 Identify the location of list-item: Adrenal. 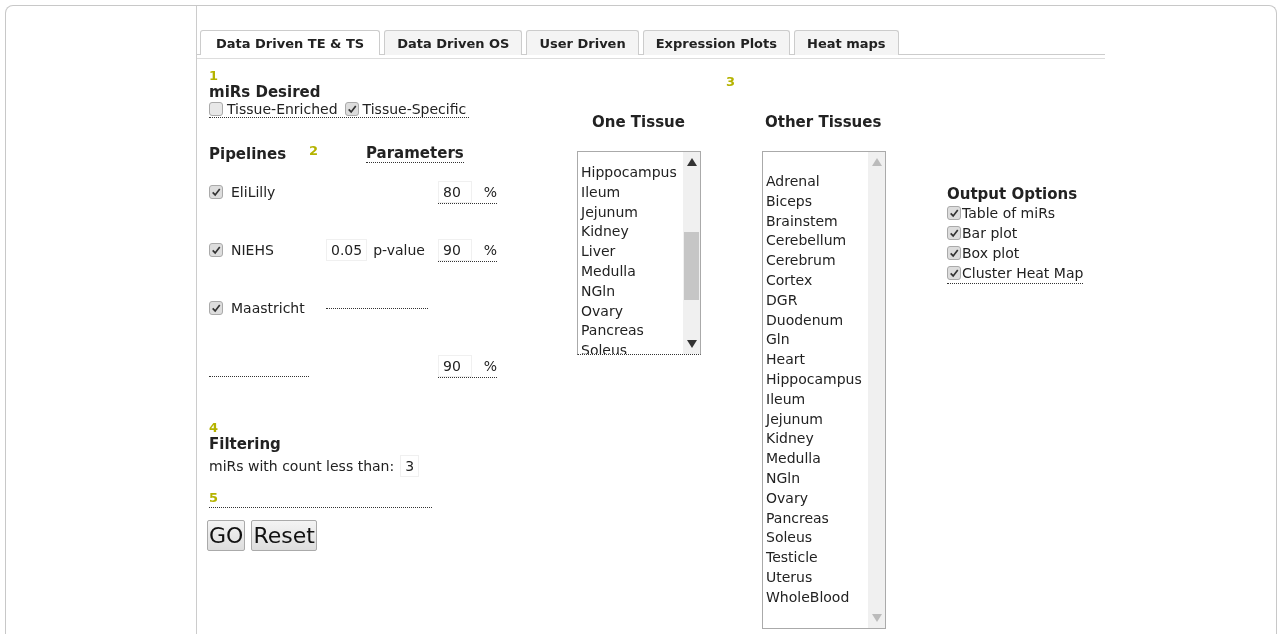
(817, 182).